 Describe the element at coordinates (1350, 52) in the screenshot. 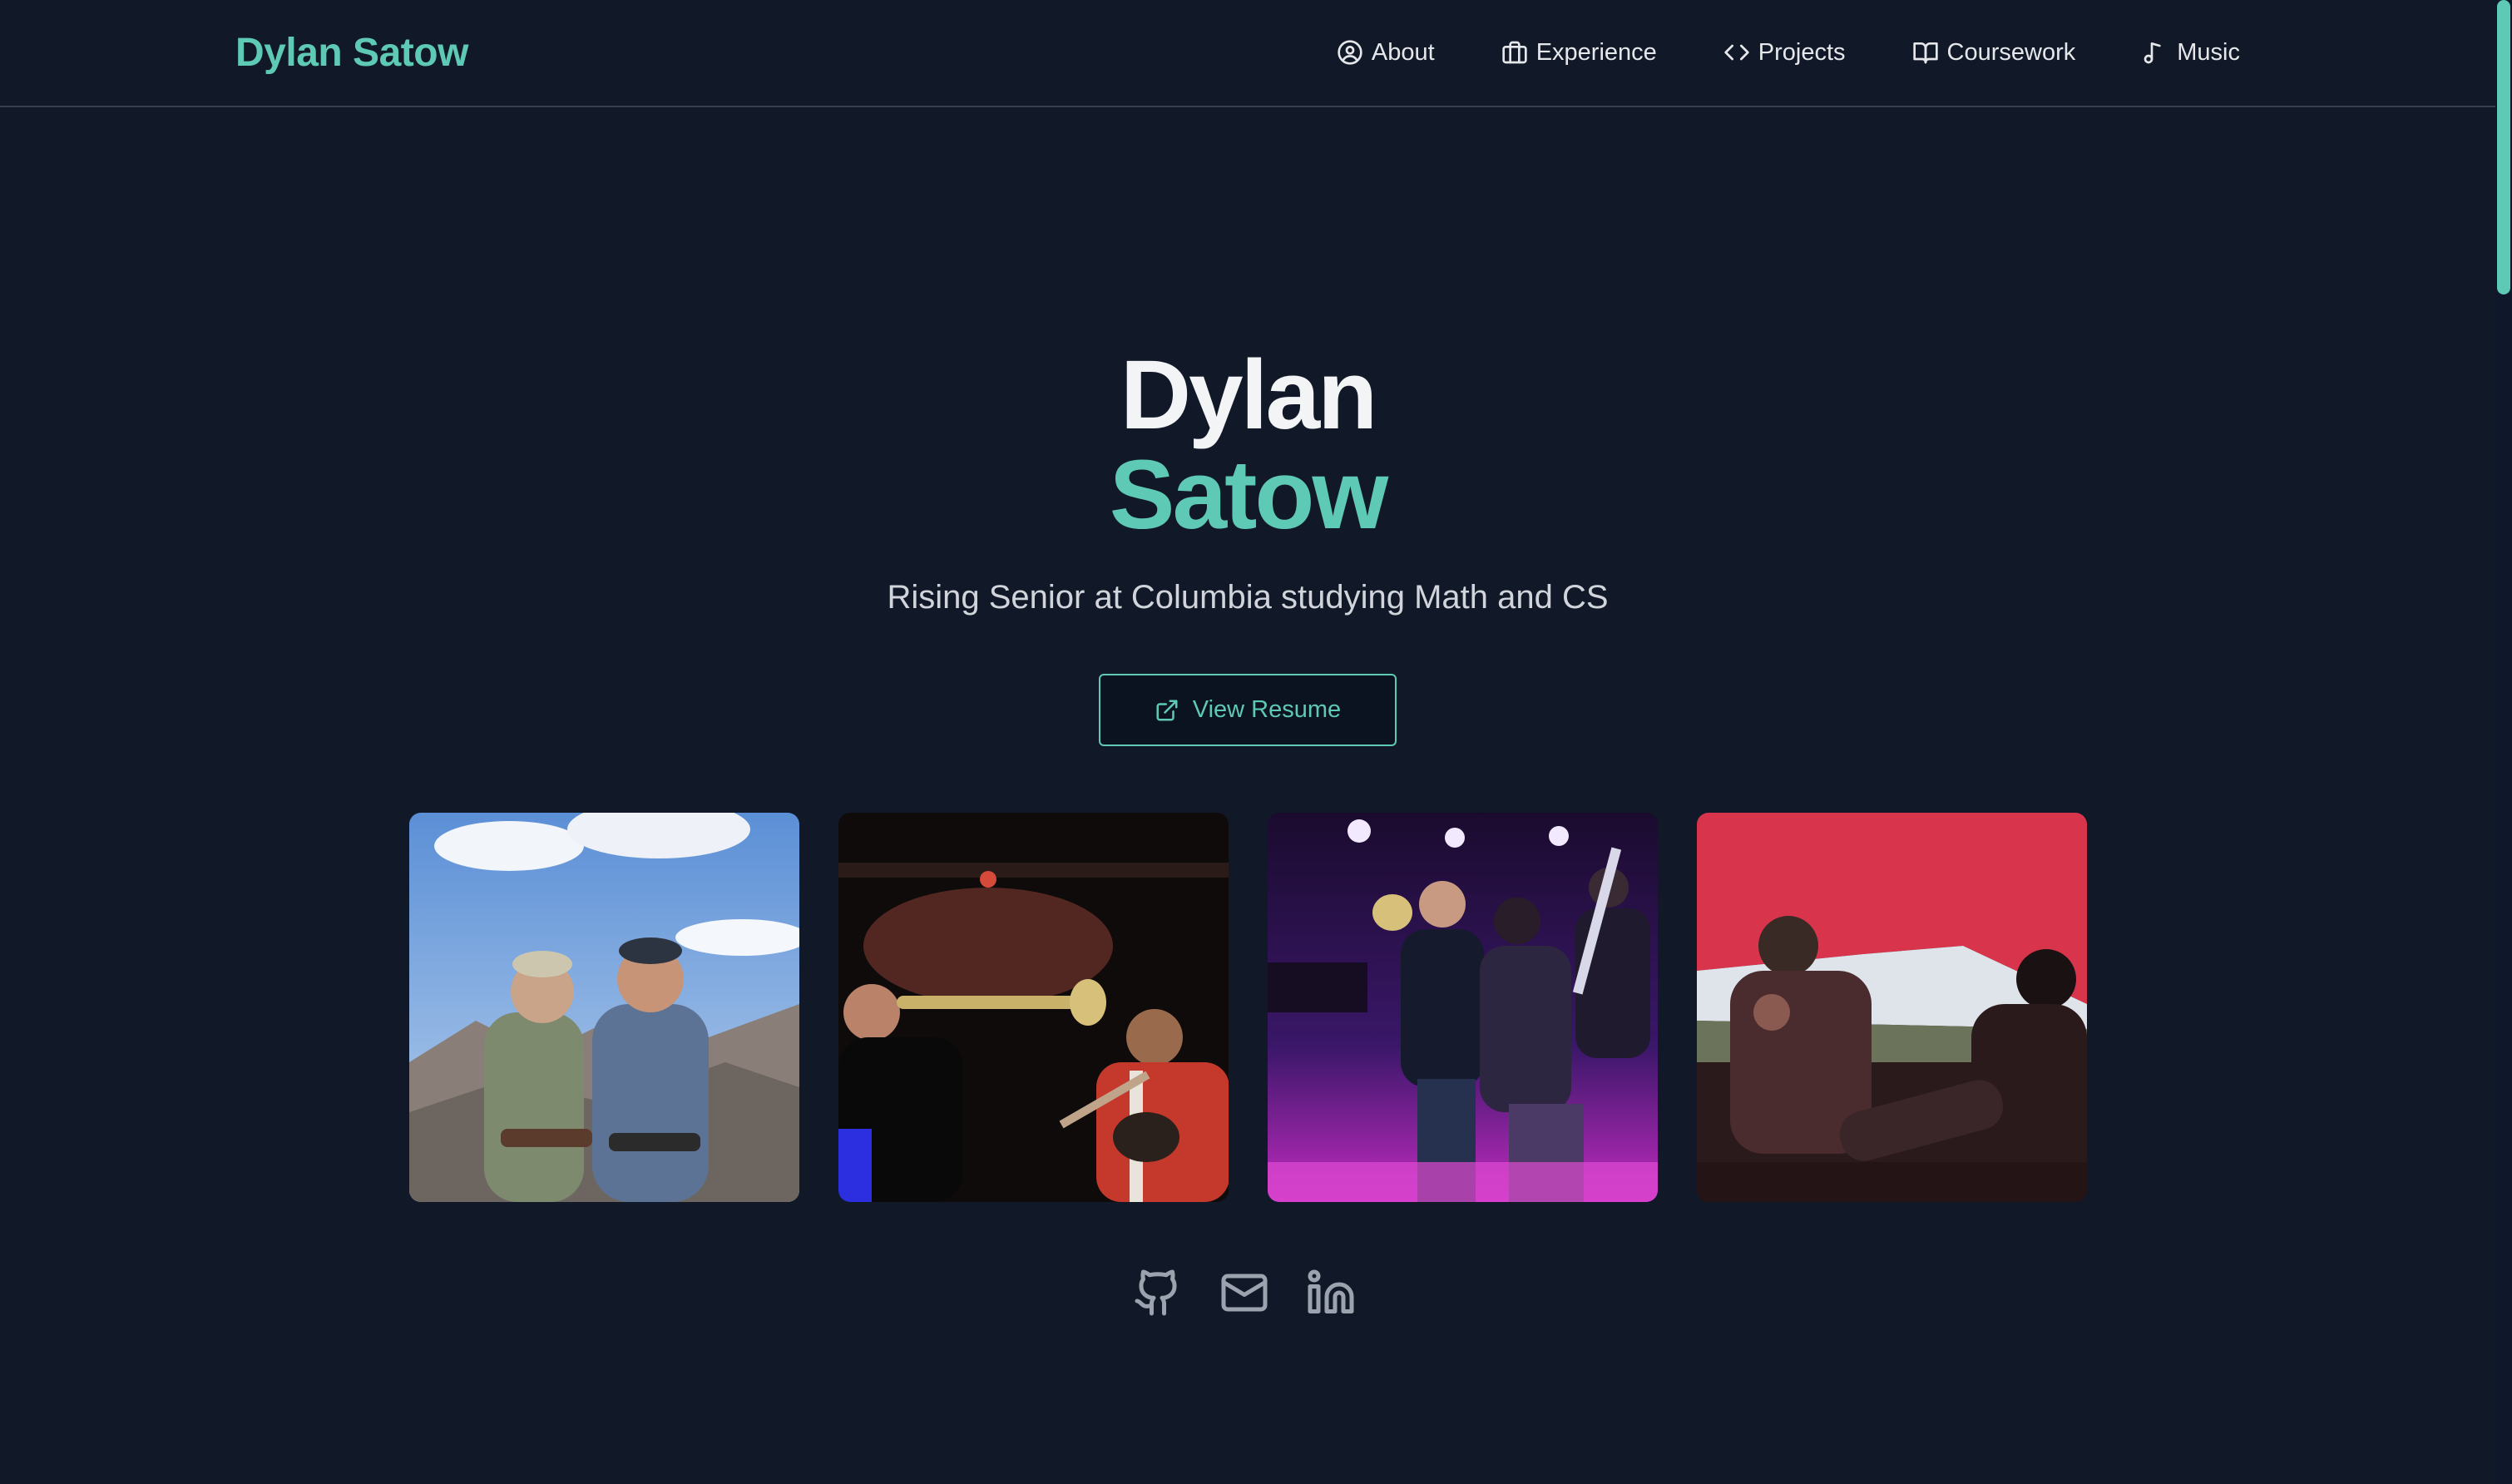

I see `user-circle-icon` at that location.